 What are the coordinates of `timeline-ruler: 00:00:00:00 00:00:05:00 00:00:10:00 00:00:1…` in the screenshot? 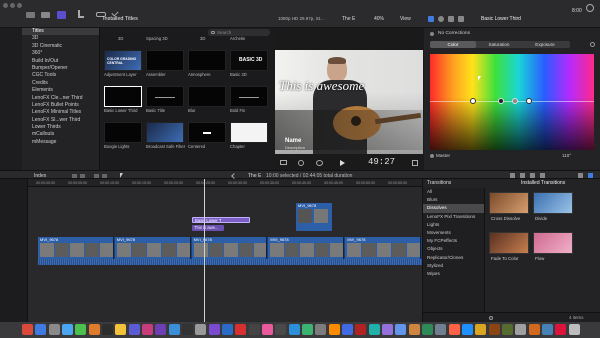 It's located at (225, 183).